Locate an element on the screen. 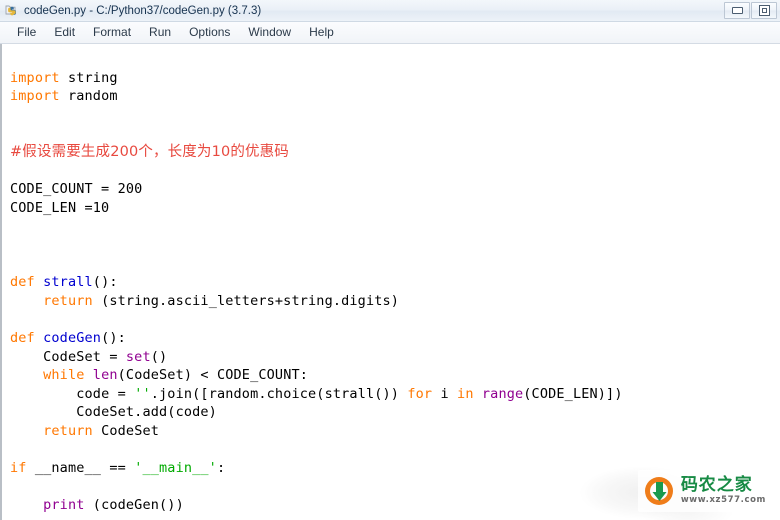 Image resolution: width=780 pixels, height=520 pixels. logo-text: 码农之家 www.xz577.com is located at coordinates (723, 491).